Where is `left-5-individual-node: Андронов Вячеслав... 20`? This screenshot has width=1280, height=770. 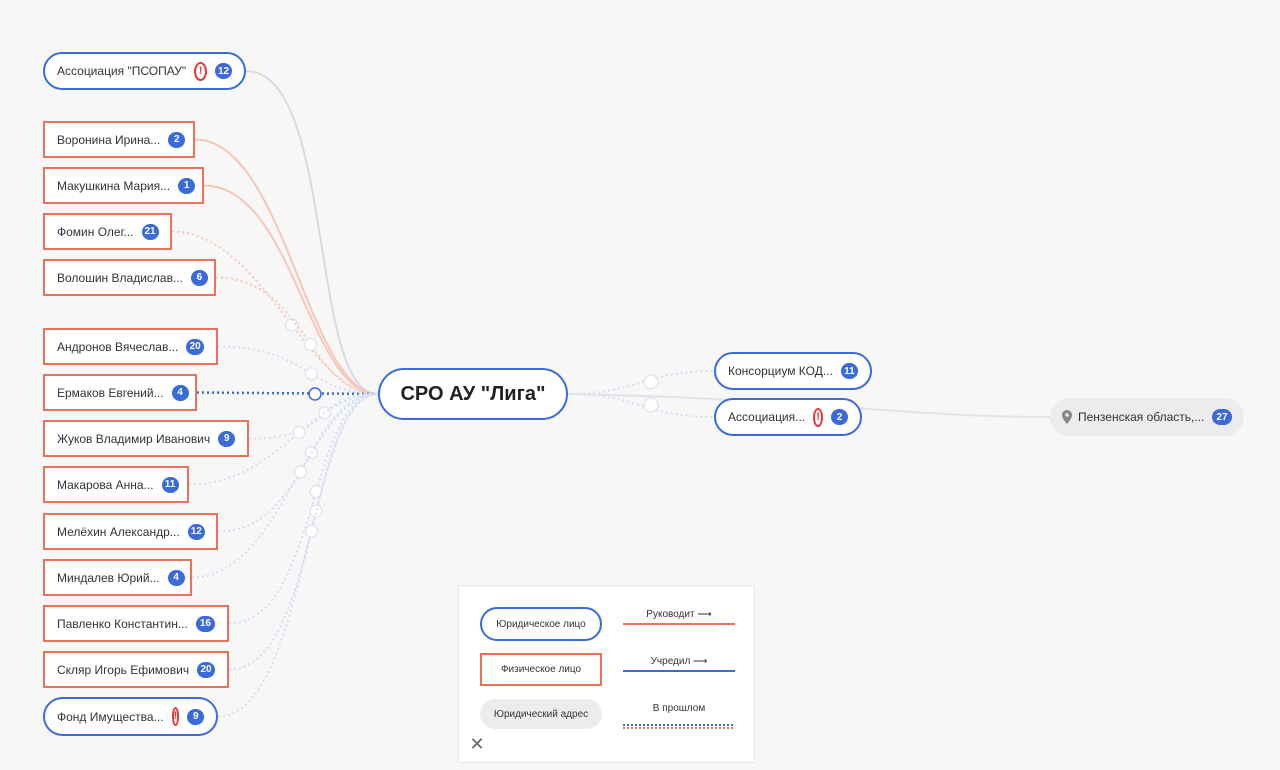
left-5-individual-node: Андронов Вячеслав... 20 is located at coordinates (130, 346).